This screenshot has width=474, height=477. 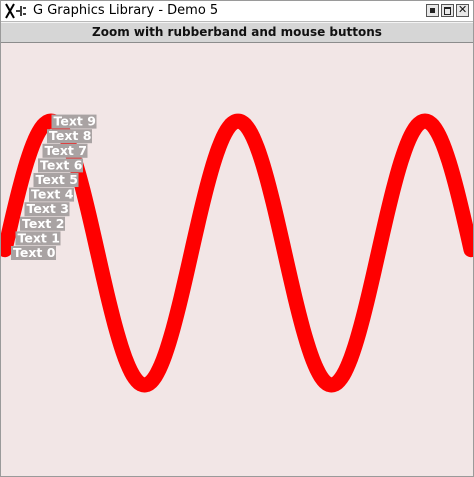 I want to click on text-label-text: Text 8, so click(x=70, y=135).